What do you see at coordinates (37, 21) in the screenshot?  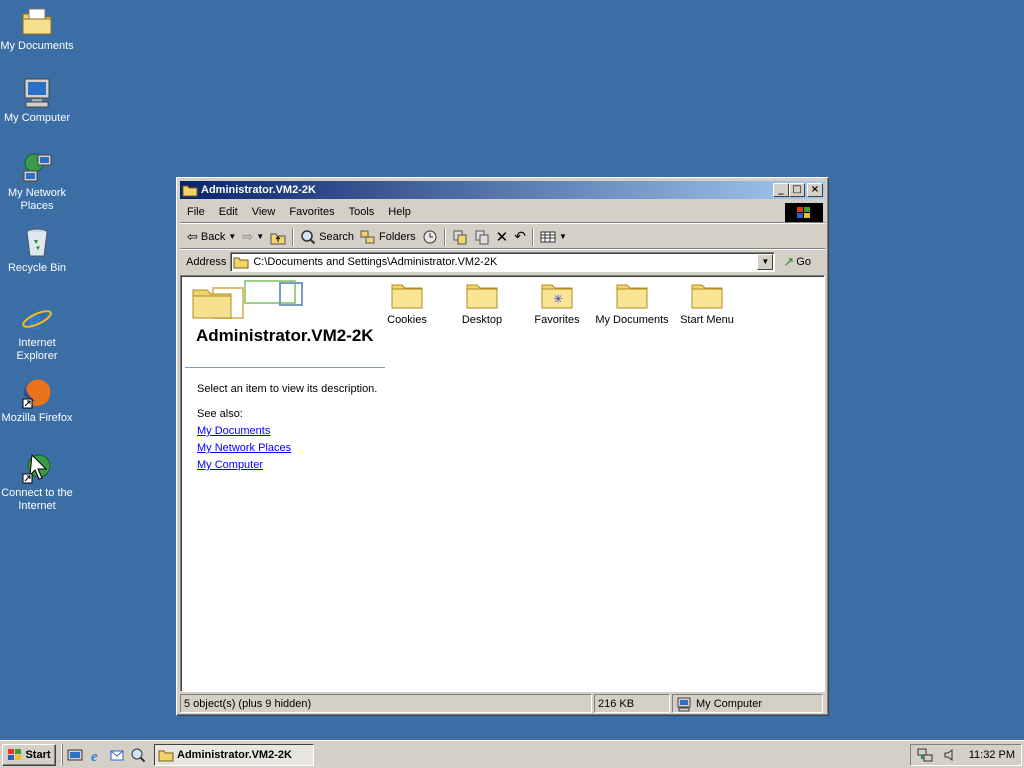 I see `folder-documents-icon` at bounding box center [37, 21].